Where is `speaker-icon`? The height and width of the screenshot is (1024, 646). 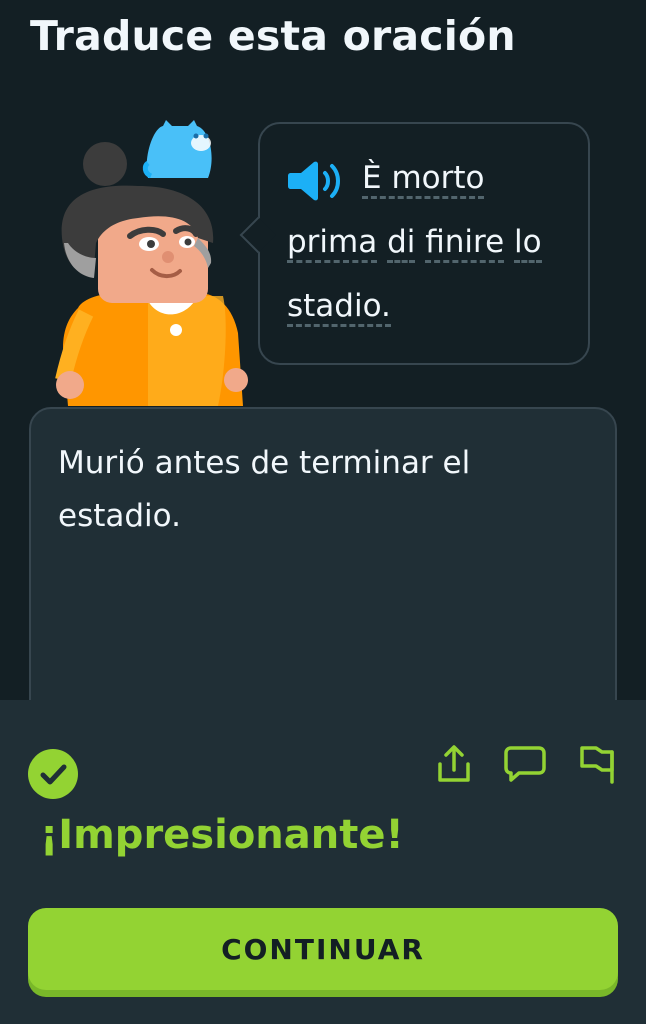
speaker-icon is located at coordinates (317, 181).